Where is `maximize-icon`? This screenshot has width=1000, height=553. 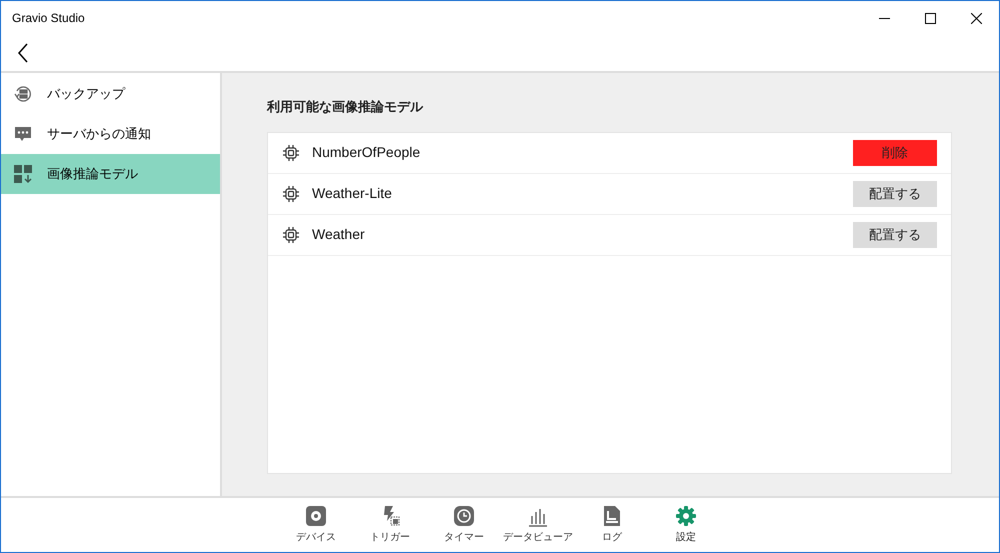 maximize-icon is located at coordinates (930, 18).